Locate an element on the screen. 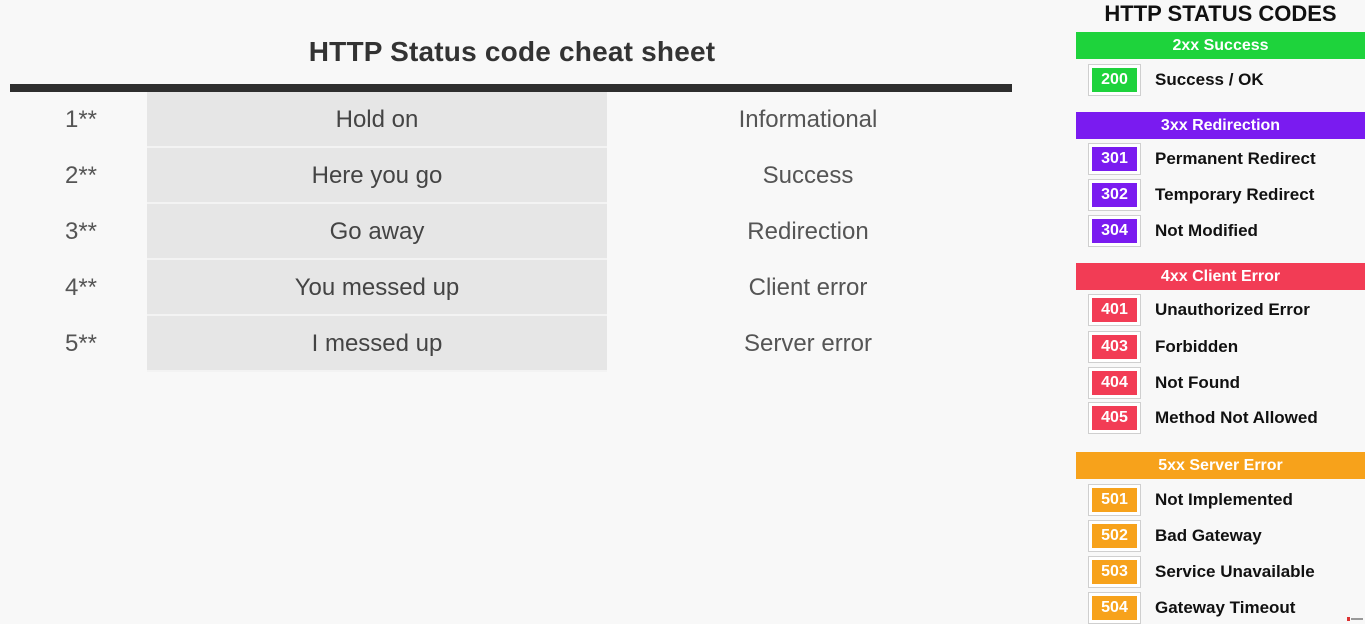 This screenshot has width=1365, height=624. status-class-code: 1** is located at coordinates (81, 119).